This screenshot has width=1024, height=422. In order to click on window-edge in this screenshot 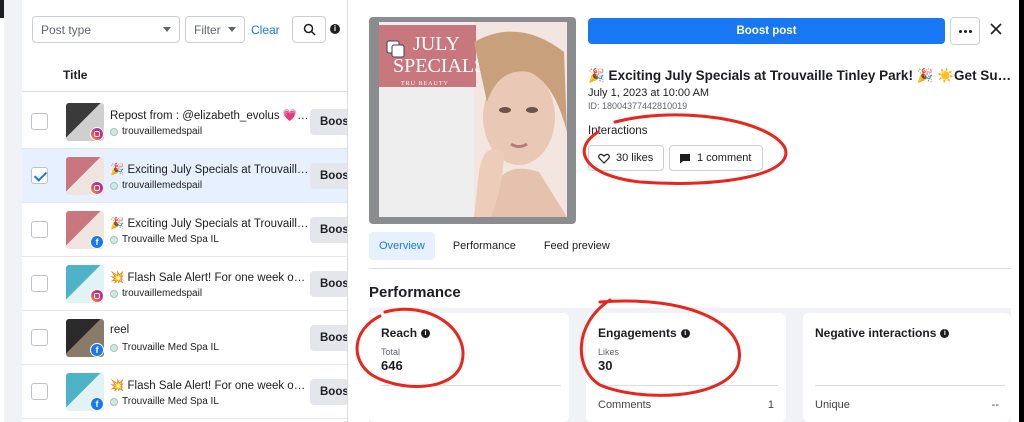, I will do `click(1021, 211)`.